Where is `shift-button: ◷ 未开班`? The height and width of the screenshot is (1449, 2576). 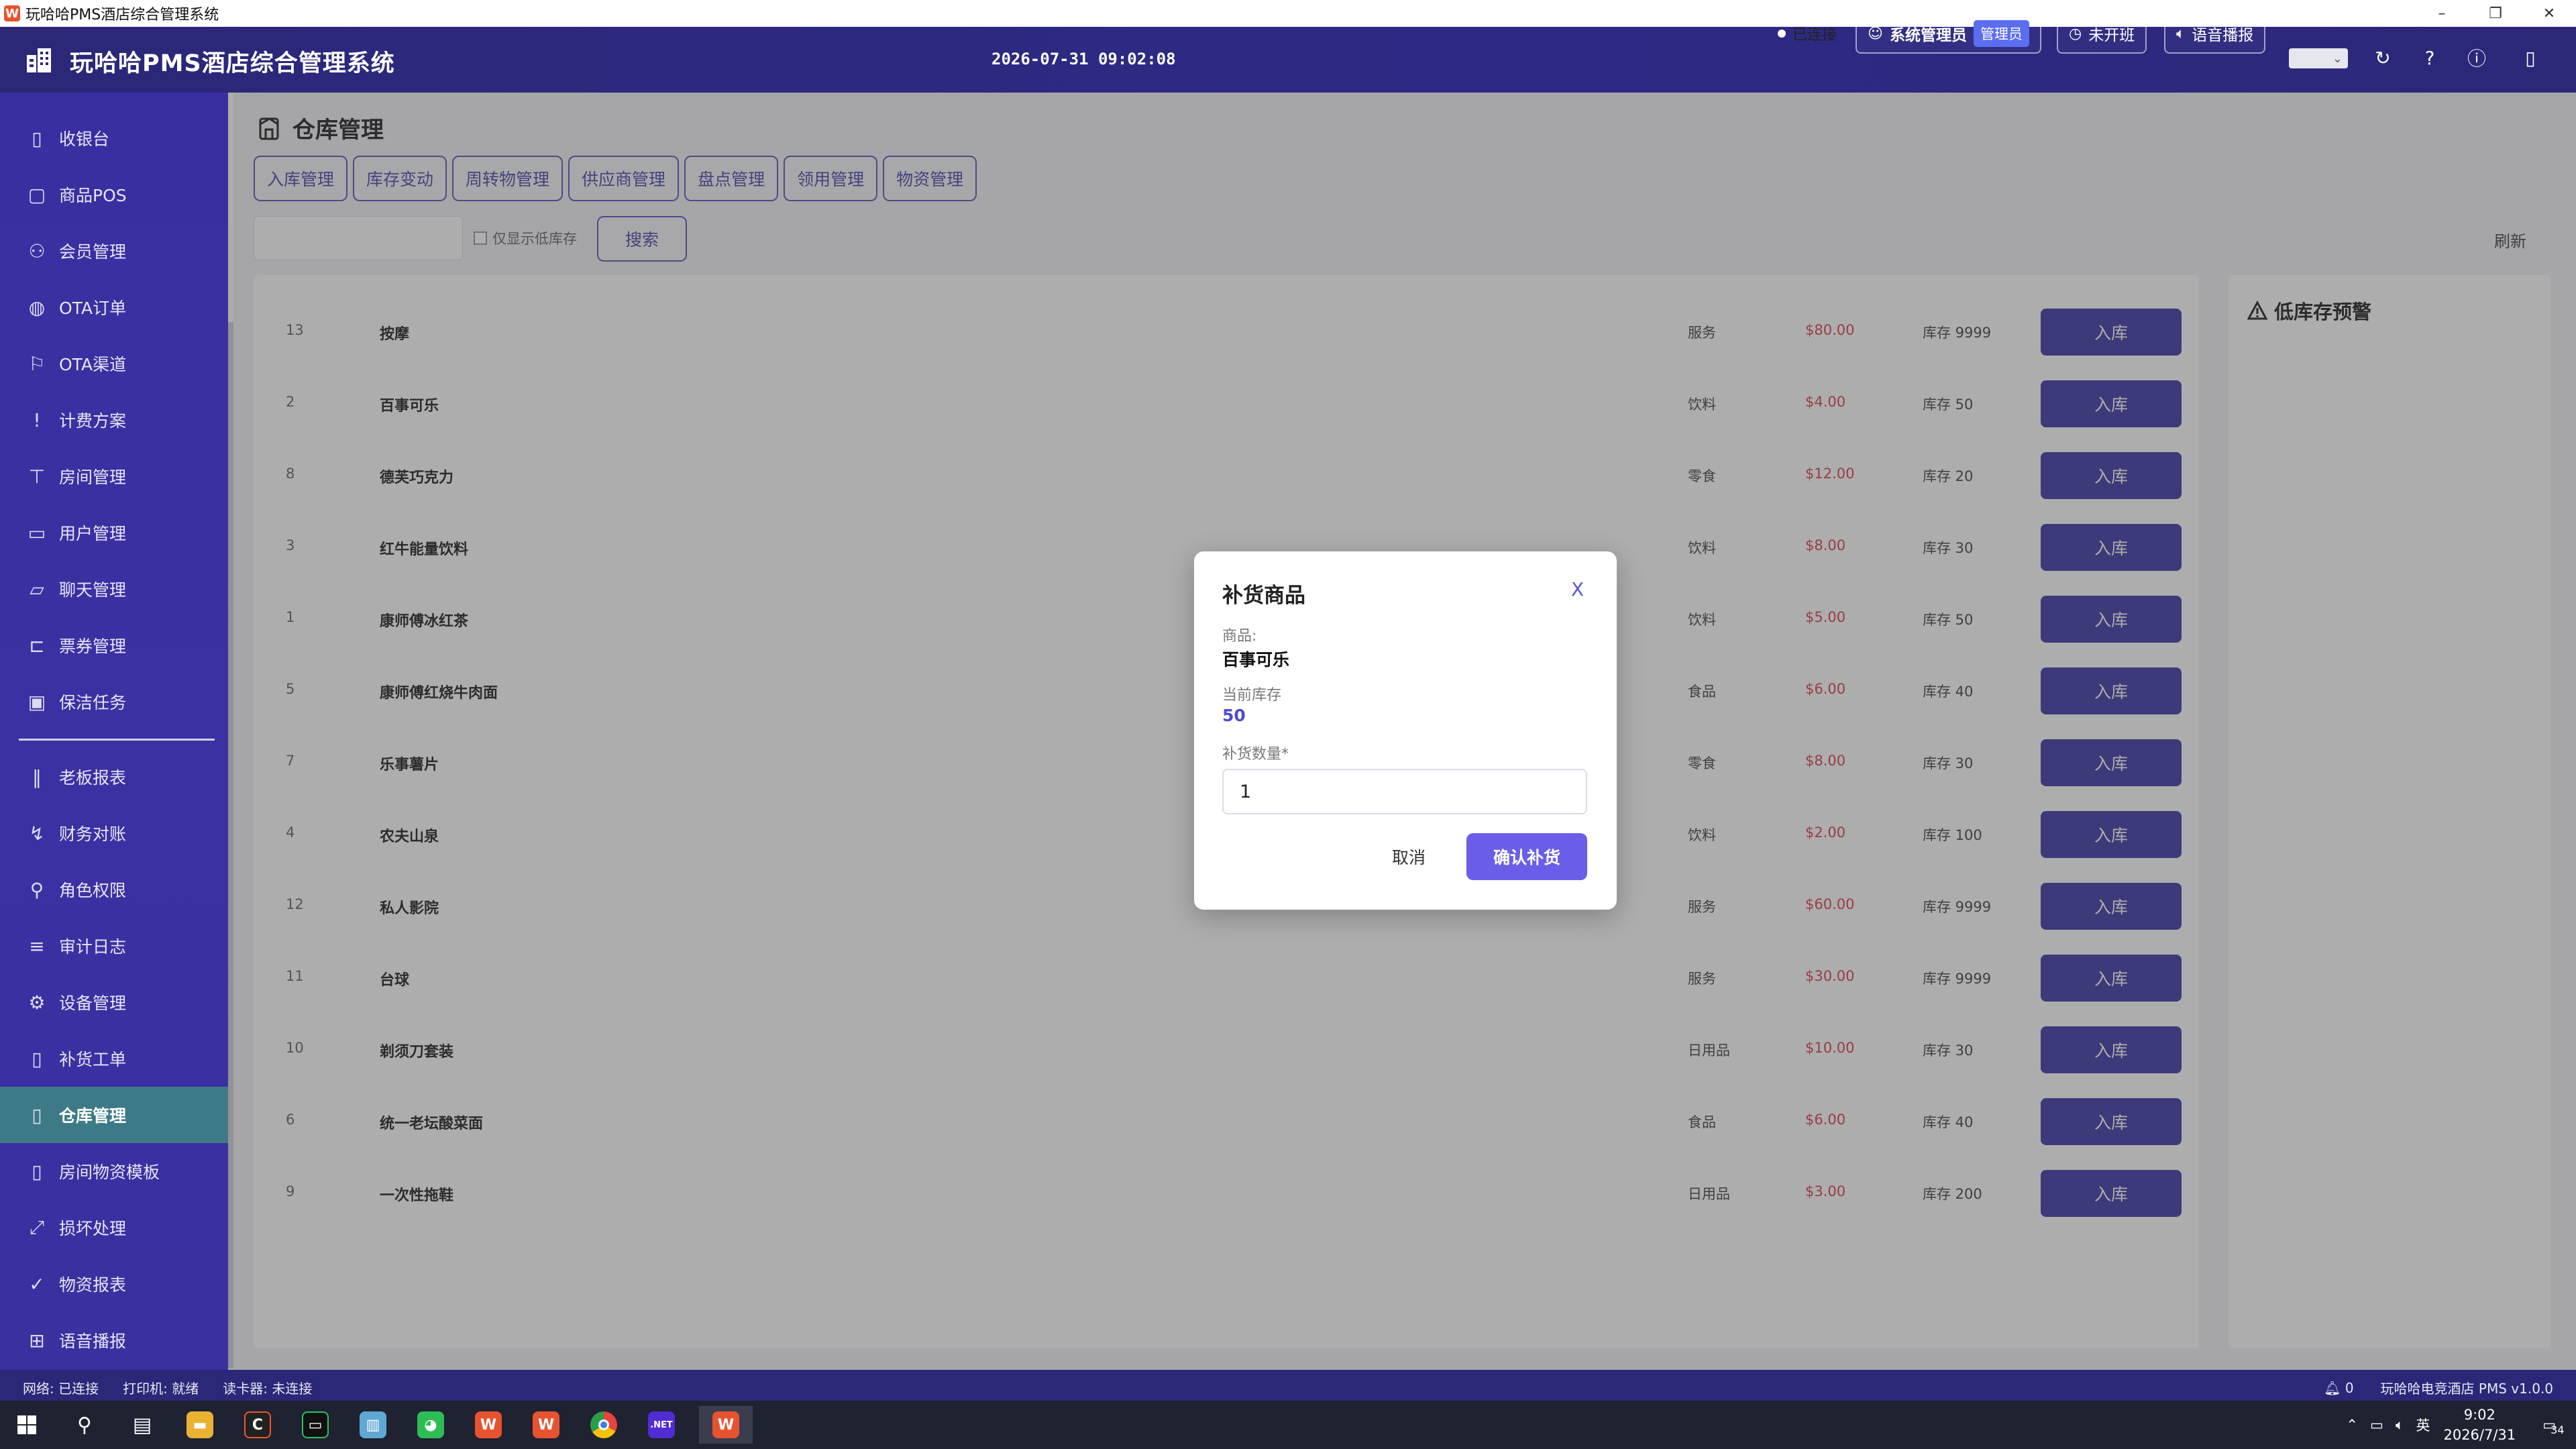 shift-button: ◷ 未开班 is located at coordinates (2102, 33).